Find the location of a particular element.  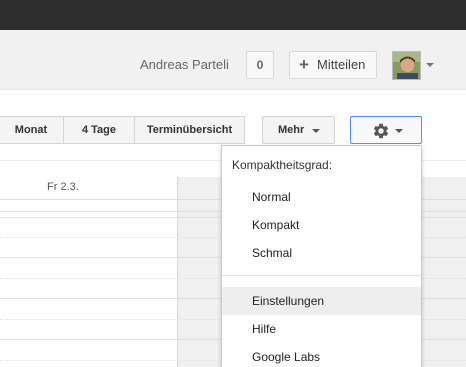

settings-button is located at coordinates (386, 130).